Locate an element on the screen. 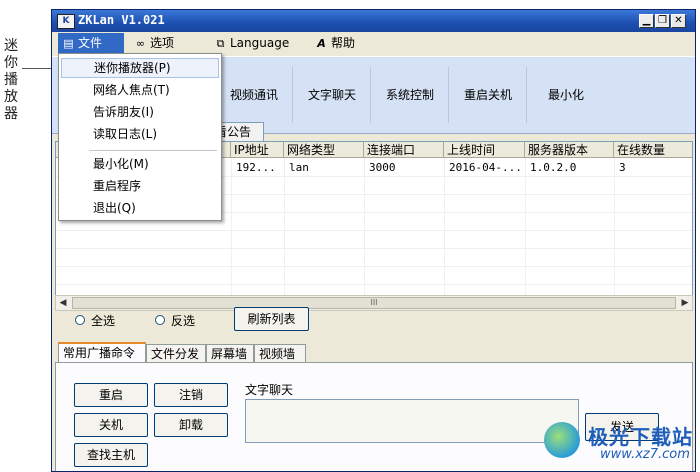 Image resolution: width=700 pixels, height=472 pixels. language-icon: ⧉ is located at coordinates (220, 43).